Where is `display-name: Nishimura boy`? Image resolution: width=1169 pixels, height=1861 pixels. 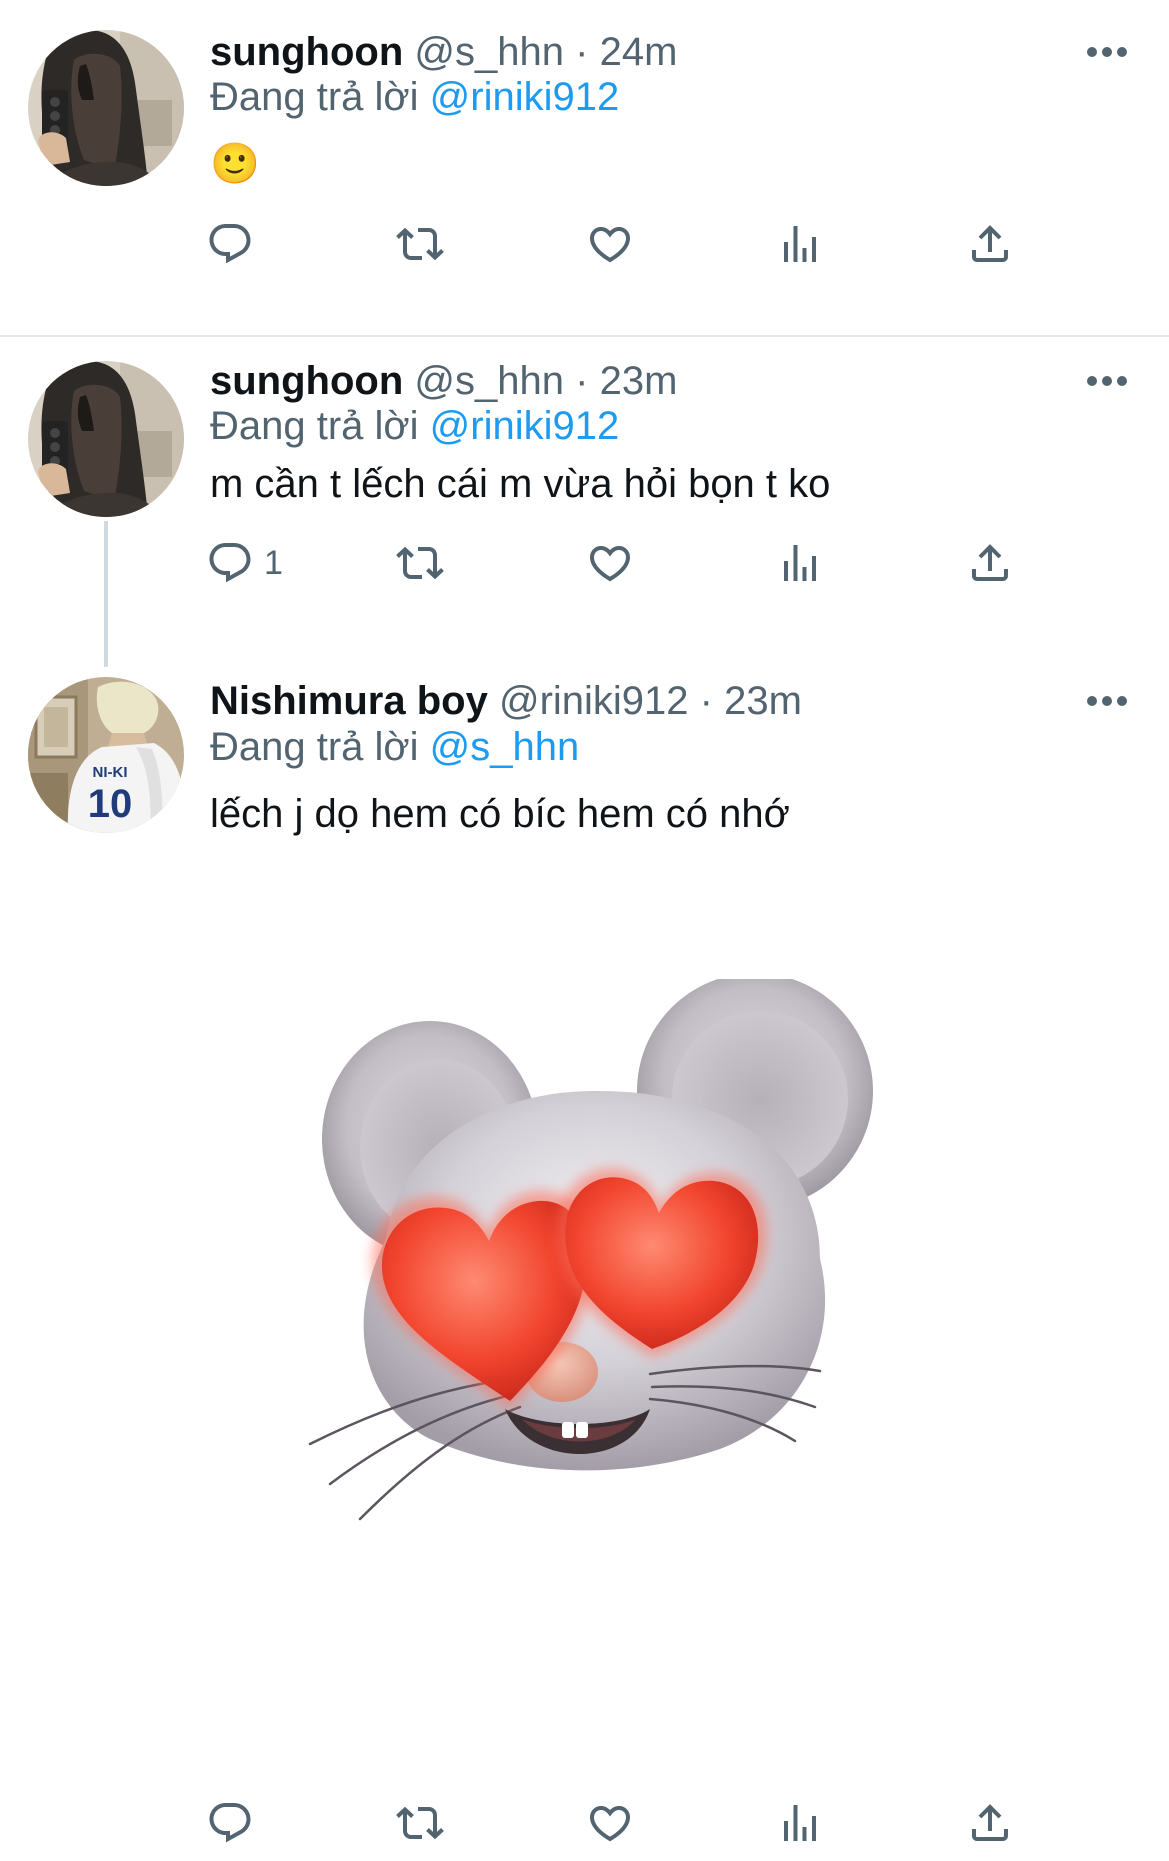 display-name: Nishimura boy is located at coordinates (349, 701).